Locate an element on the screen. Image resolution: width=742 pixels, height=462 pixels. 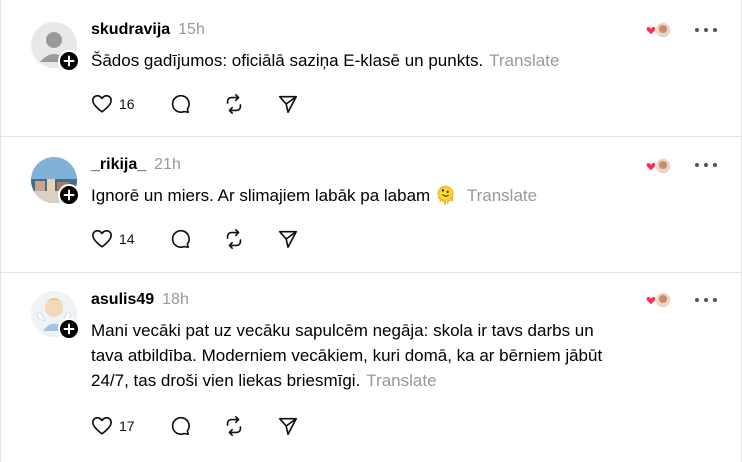
like-button: 14 is located at coordinates (113, 239).